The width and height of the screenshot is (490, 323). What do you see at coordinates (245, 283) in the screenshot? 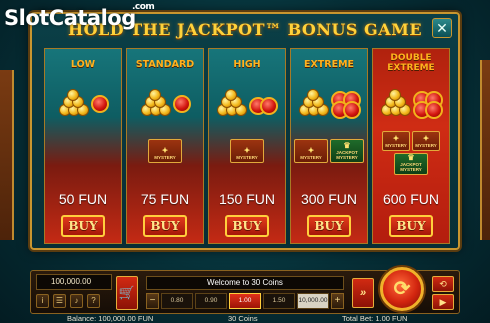
I see `message-display: Welcome to 30 Coins` at bounding box center [245, 283].